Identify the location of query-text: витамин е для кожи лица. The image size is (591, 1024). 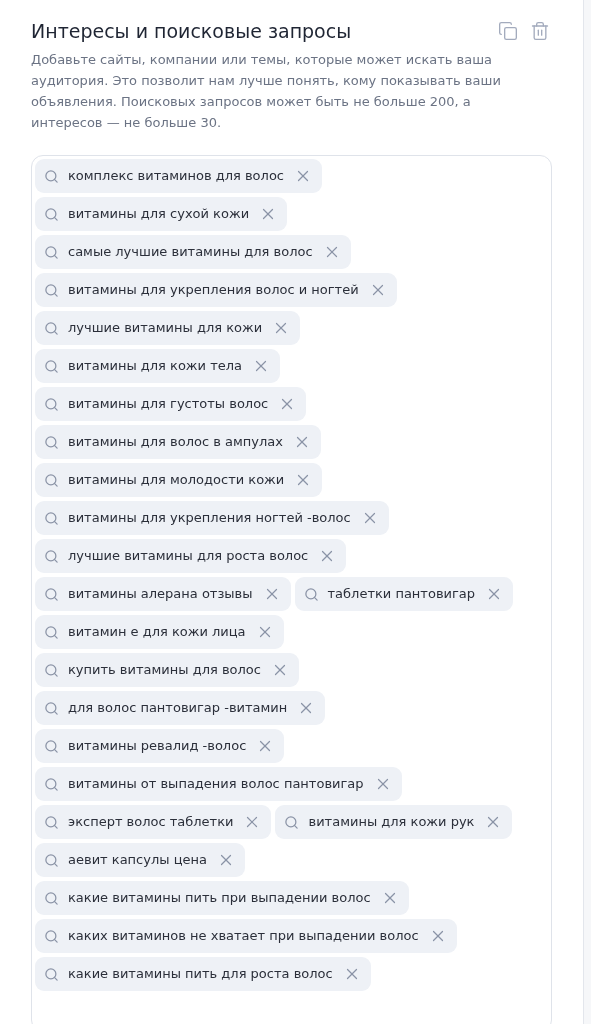
(157, 632).